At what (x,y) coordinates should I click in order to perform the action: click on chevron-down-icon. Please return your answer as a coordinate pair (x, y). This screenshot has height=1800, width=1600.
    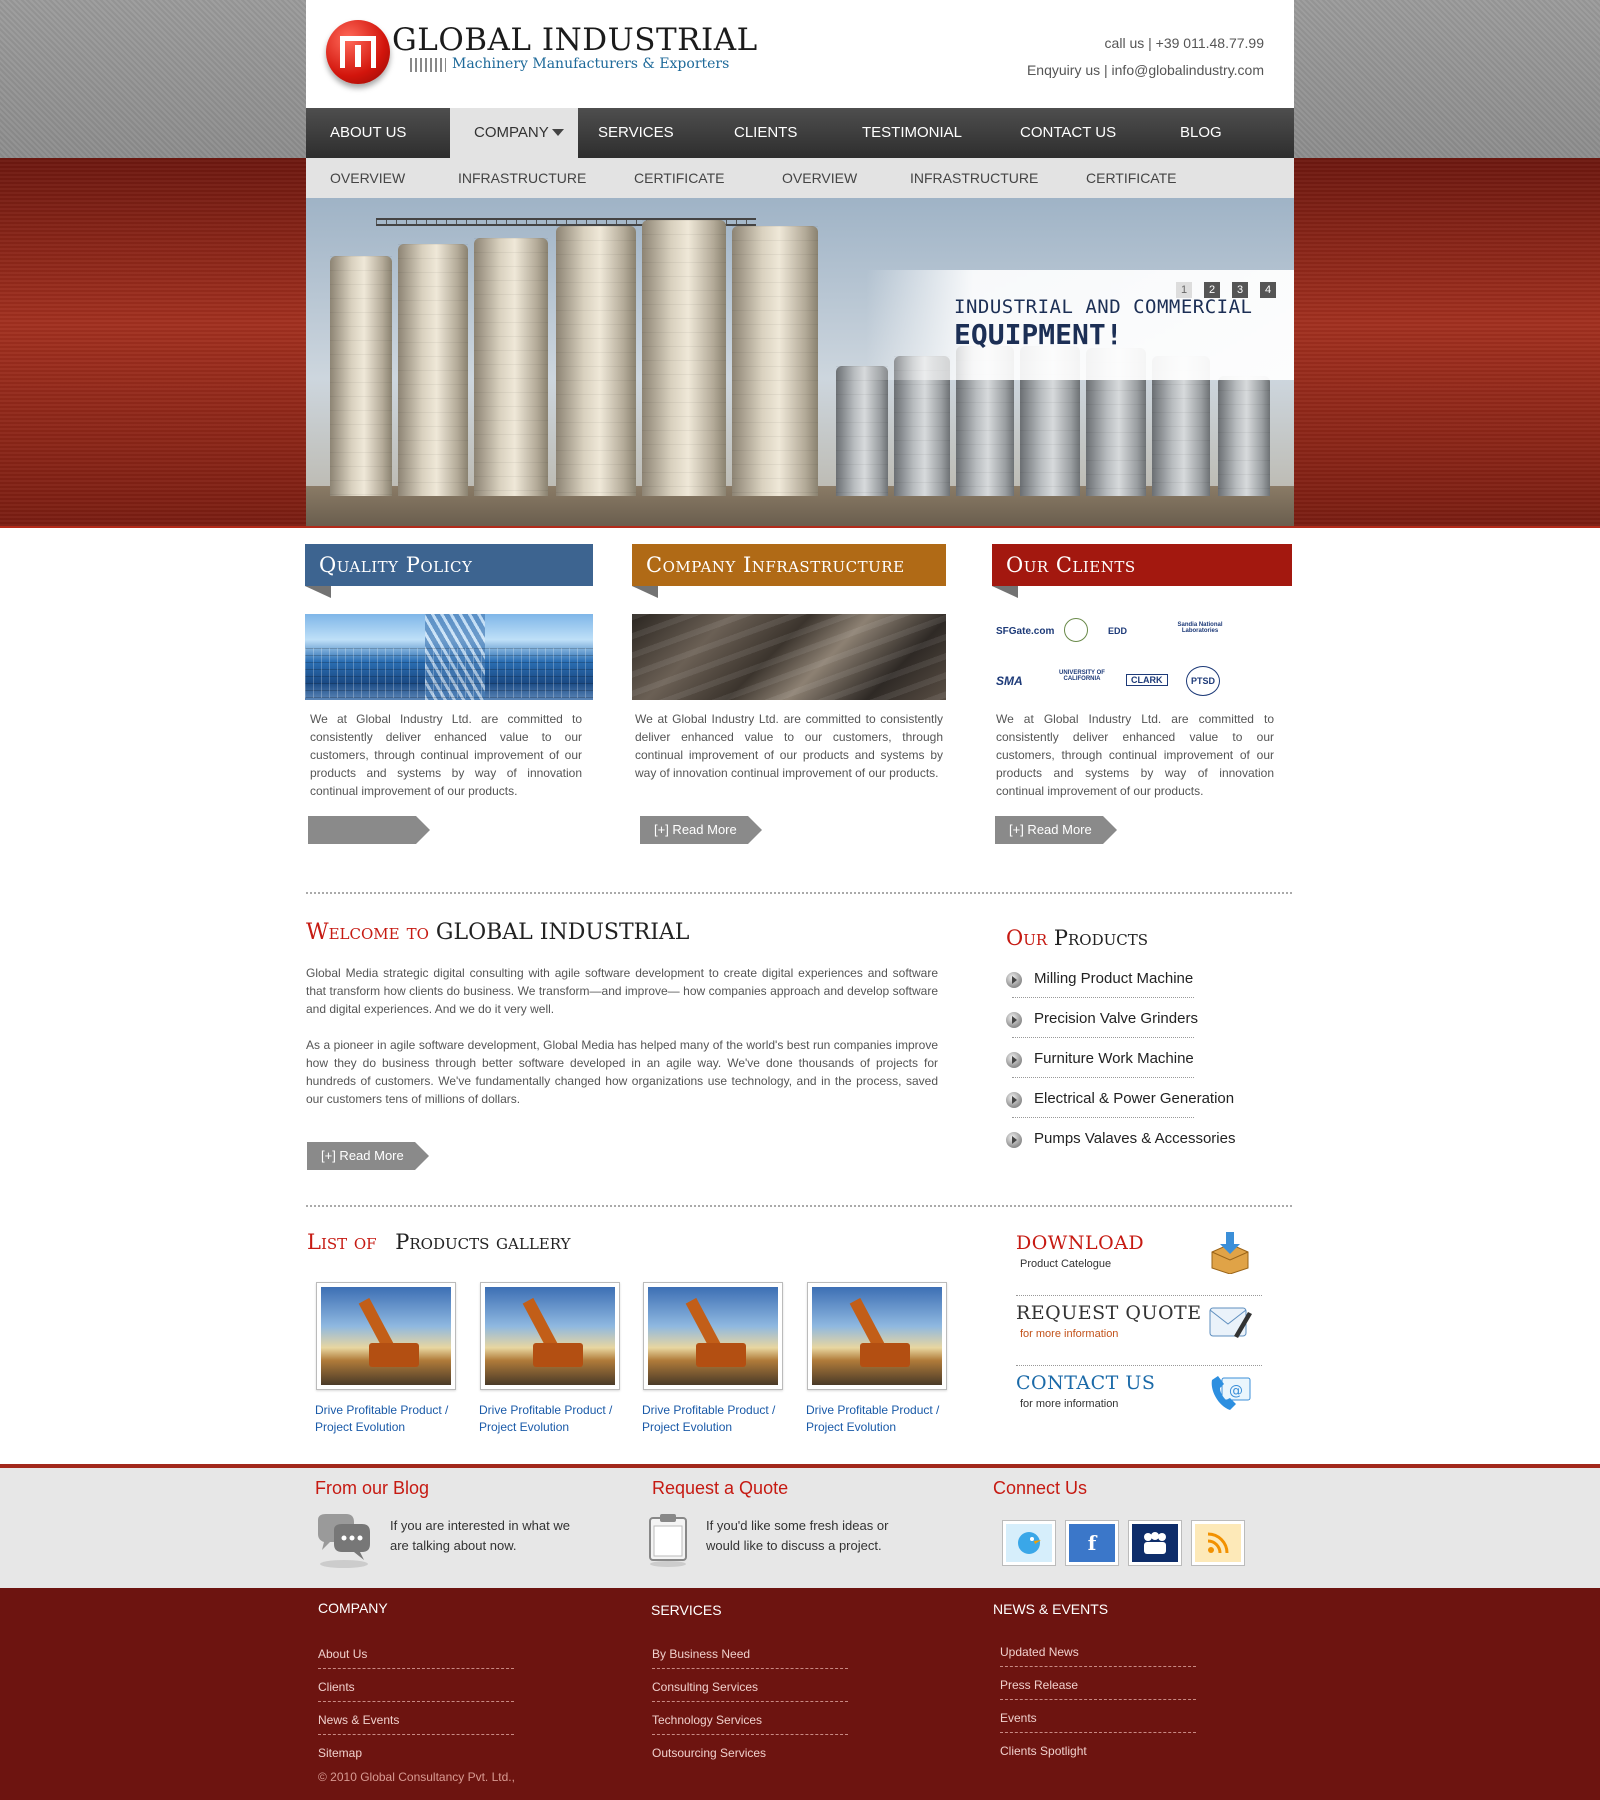
    Looking at the image, I should click on (558, 132).